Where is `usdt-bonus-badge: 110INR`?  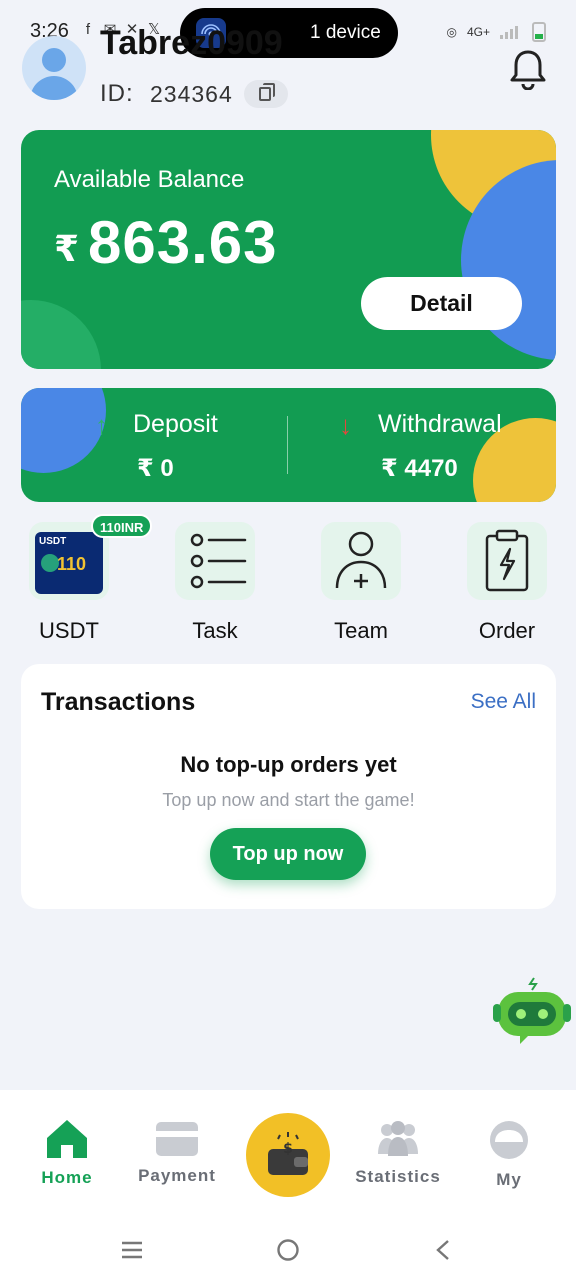
usdt-bonus-badge: 110INR is located at coordinates (122, 526).